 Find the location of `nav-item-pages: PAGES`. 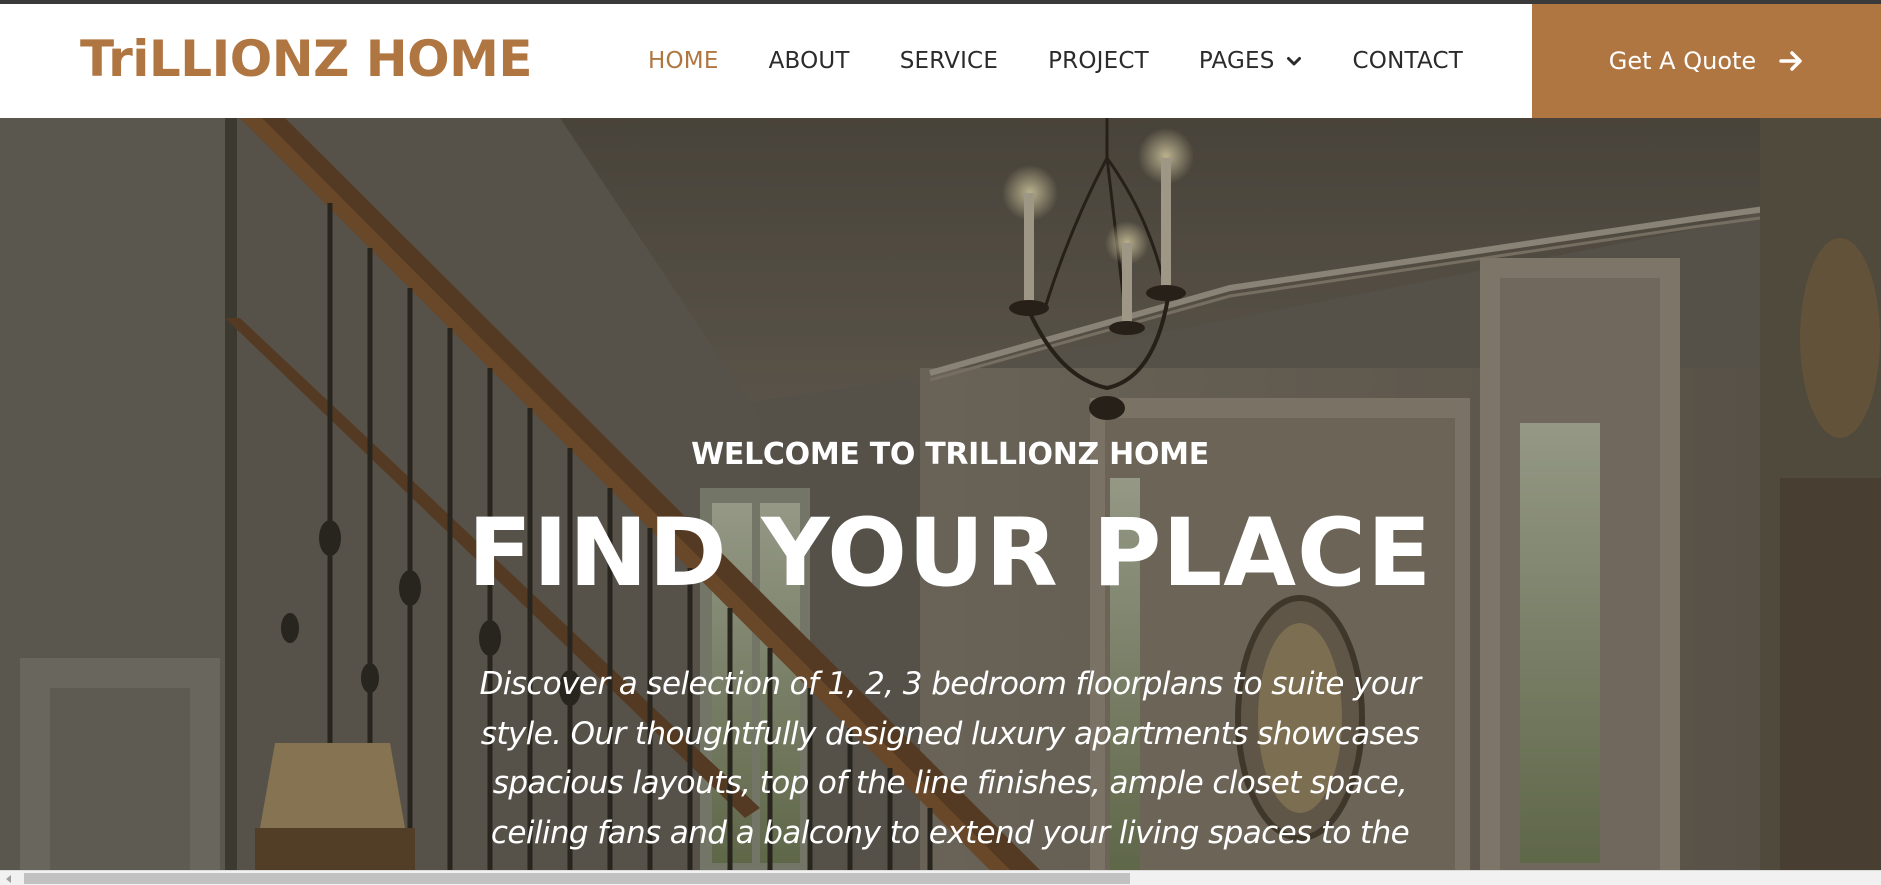

nav-item-pages: PAGES is located at coordinates (1251, 61).